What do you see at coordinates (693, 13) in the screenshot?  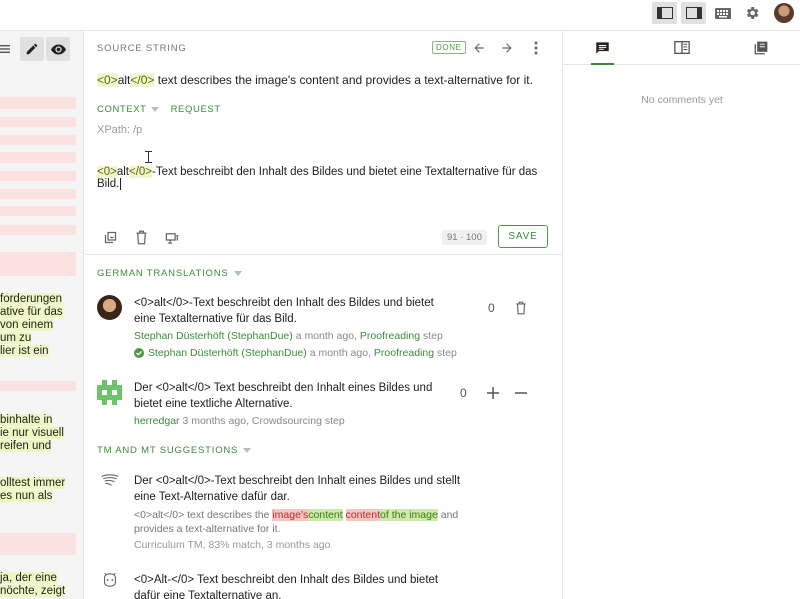 I see `sidebar-right-icon` at bounding box center [693, 13].